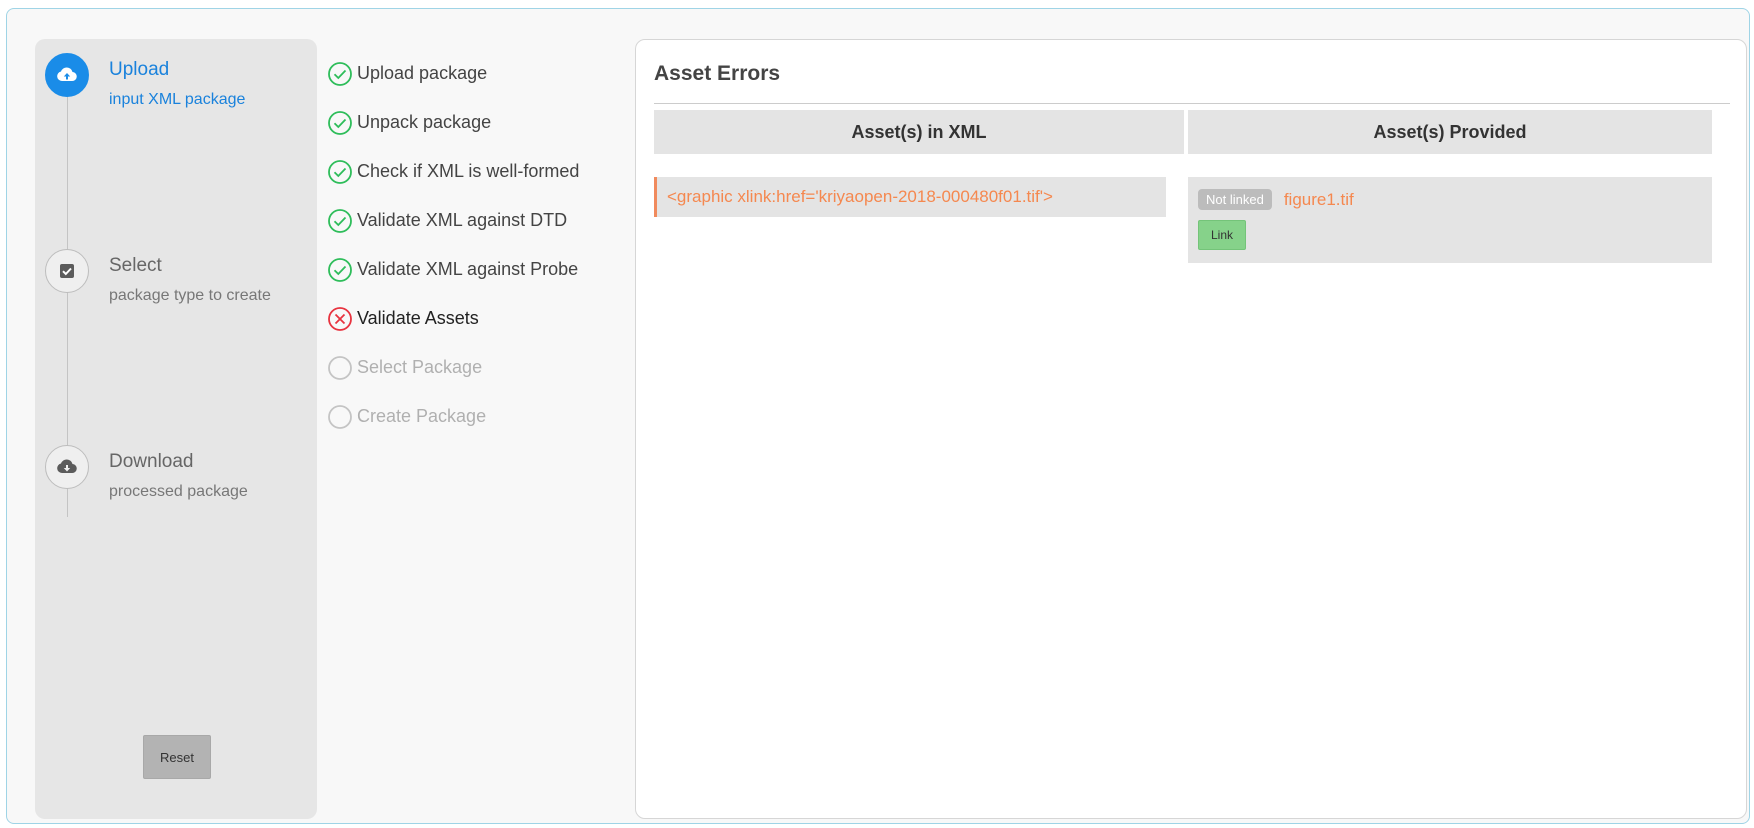 This screenshot has height=828, width=1754. What do you see at coordinates (468, 269) in the screenshot?
I see `checklist-label: Validate XML against Probe` at bounding box center [468, 269].